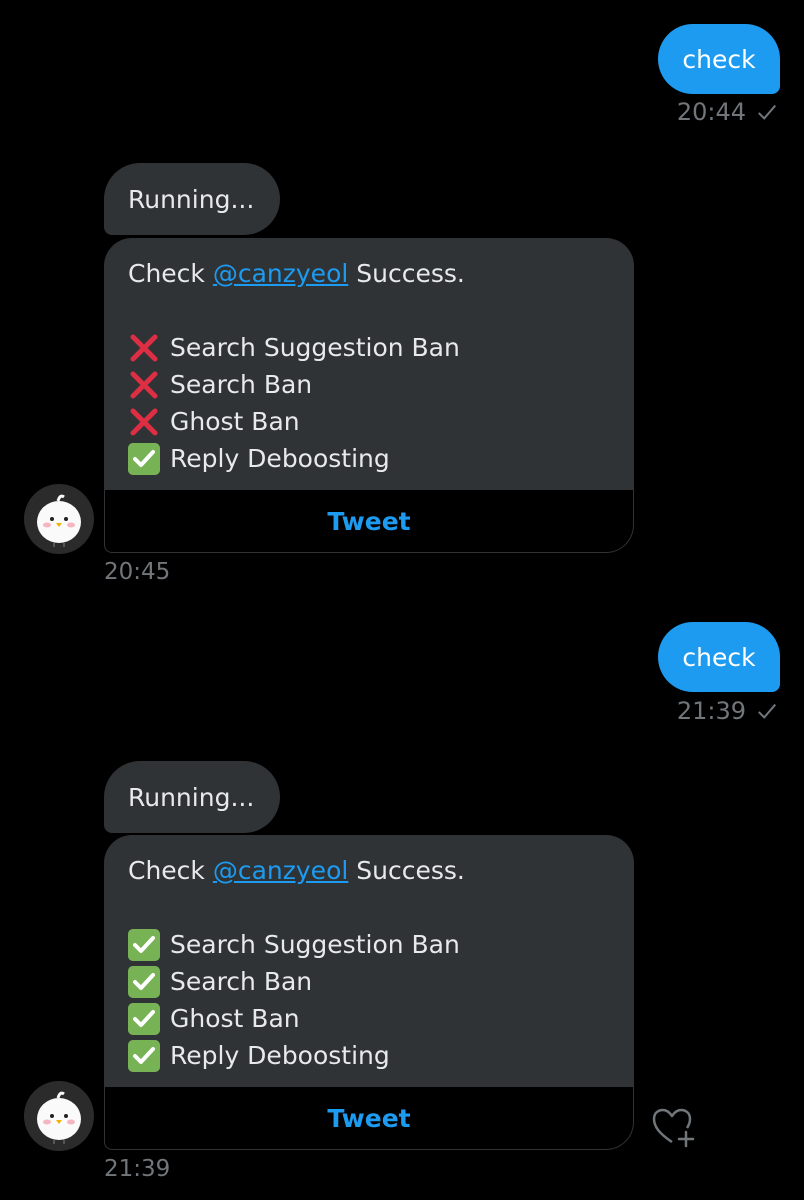 The image size is (804, 1200). Describe the element at coordinates (137, 572) in the screenshot. I see `received-time: 20:45` at that location.